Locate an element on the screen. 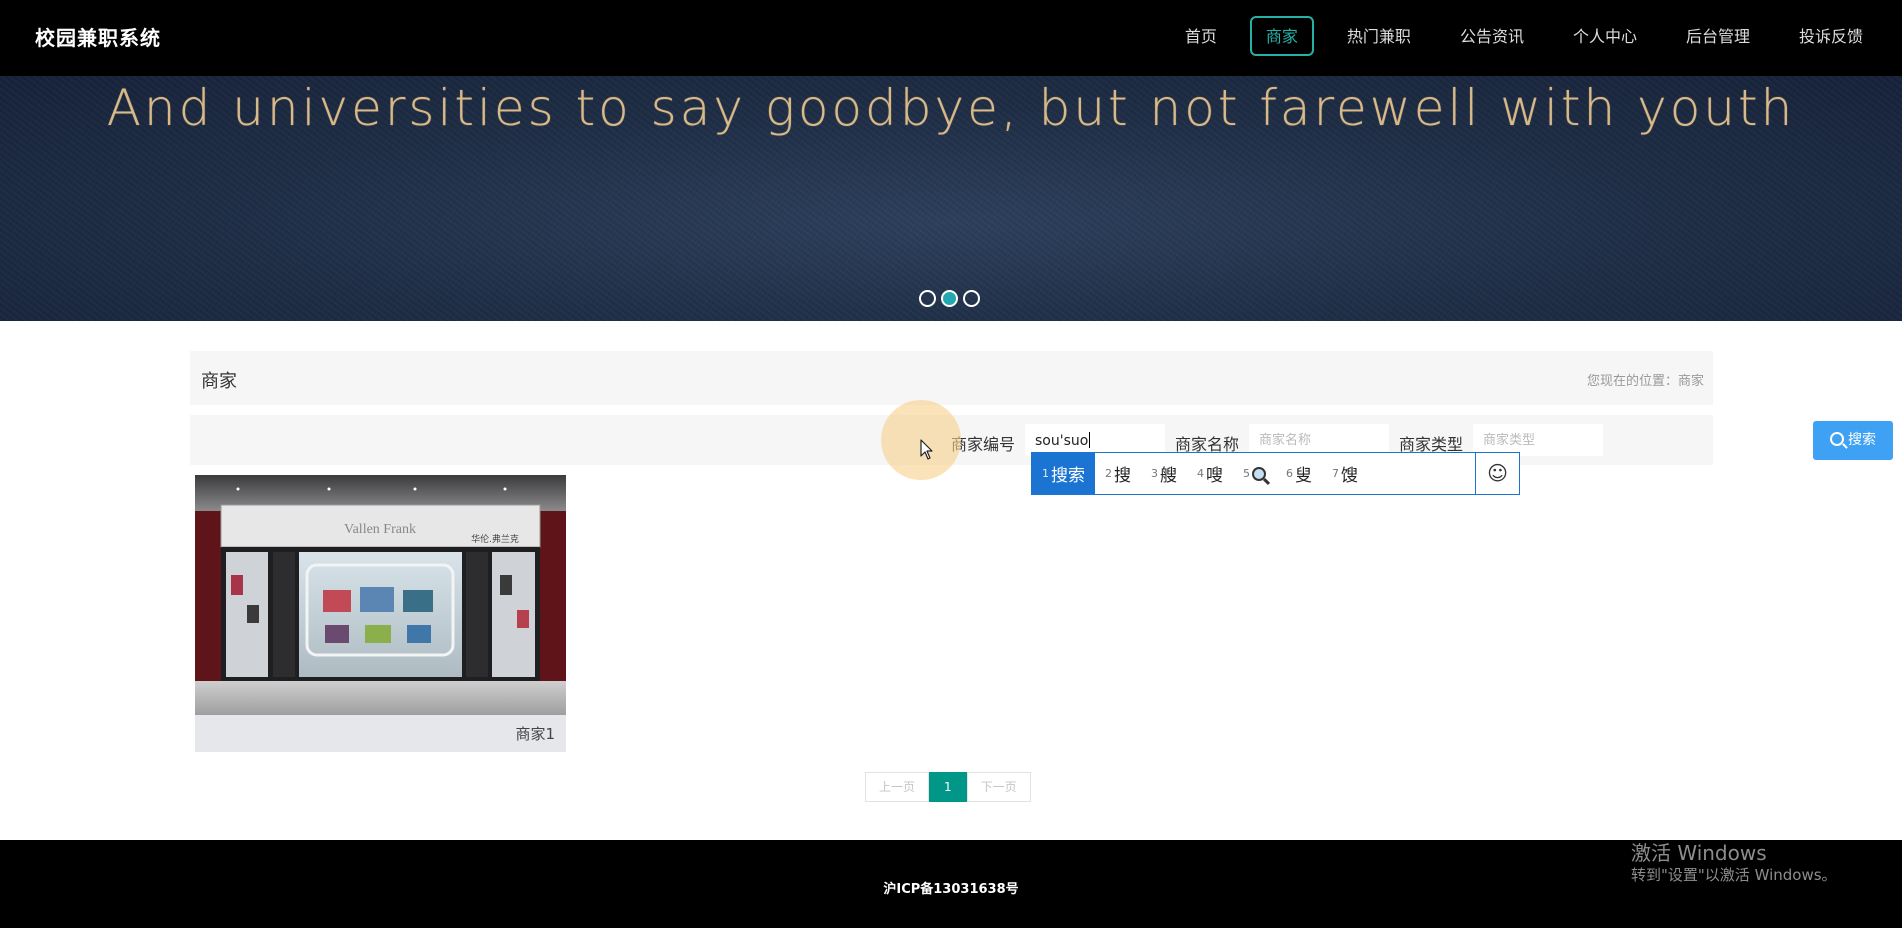 The image size is (1902, 928). store-logo-text: Vallen Frank is located at coordinates (380, 529).